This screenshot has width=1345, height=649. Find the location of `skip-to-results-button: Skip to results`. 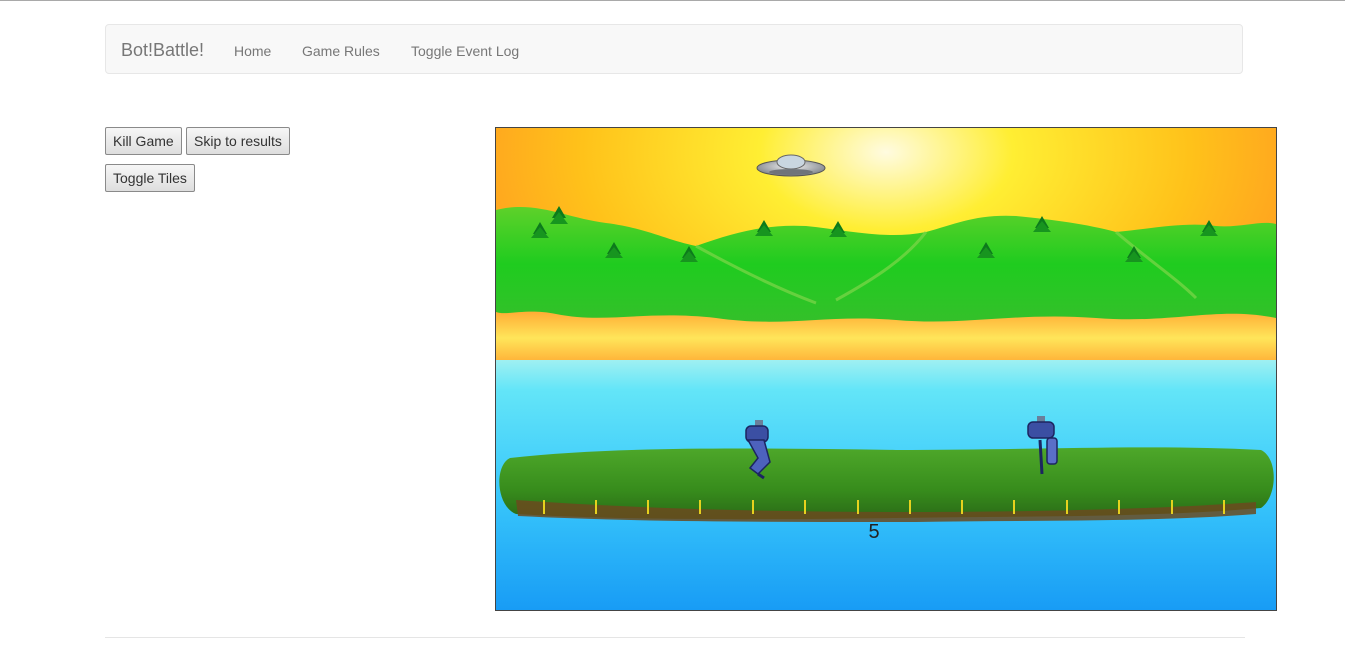

skip-to-results-button: Skip to results is located at coordinates (238, 141).